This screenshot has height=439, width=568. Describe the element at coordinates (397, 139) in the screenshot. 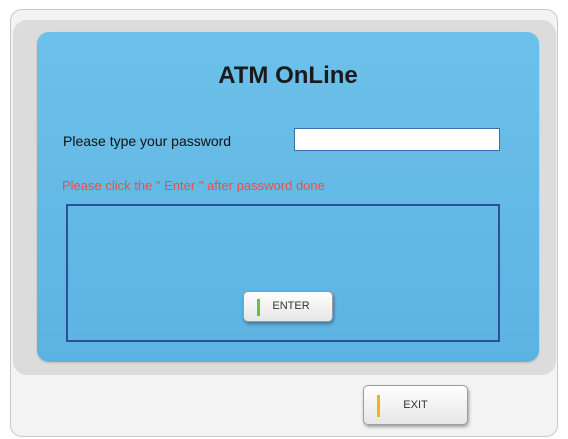

I see `password-input` at that location.